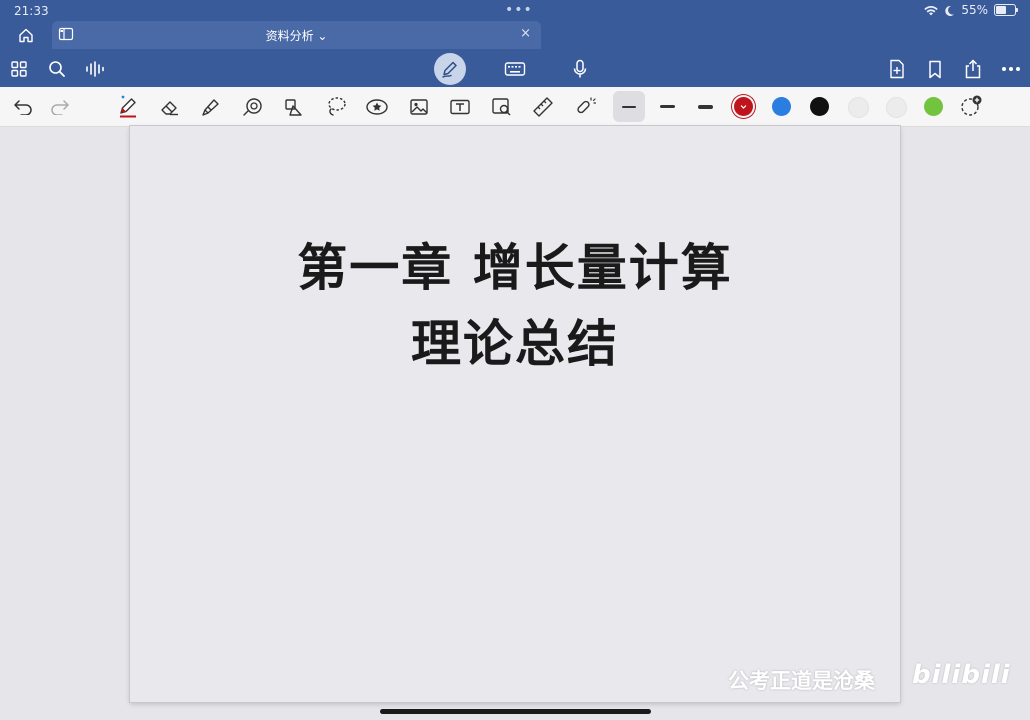  I want to click on grid-view-button, so click(19, 69).